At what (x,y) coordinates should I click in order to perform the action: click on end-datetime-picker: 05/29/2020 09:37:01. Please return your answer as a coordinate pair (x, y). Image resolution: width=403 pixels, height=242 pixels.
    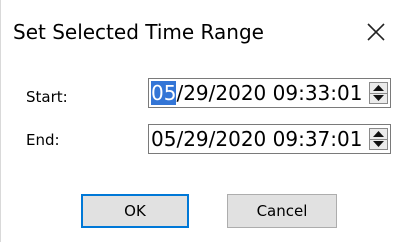
    Looking at the image, I should click on (269, 139).